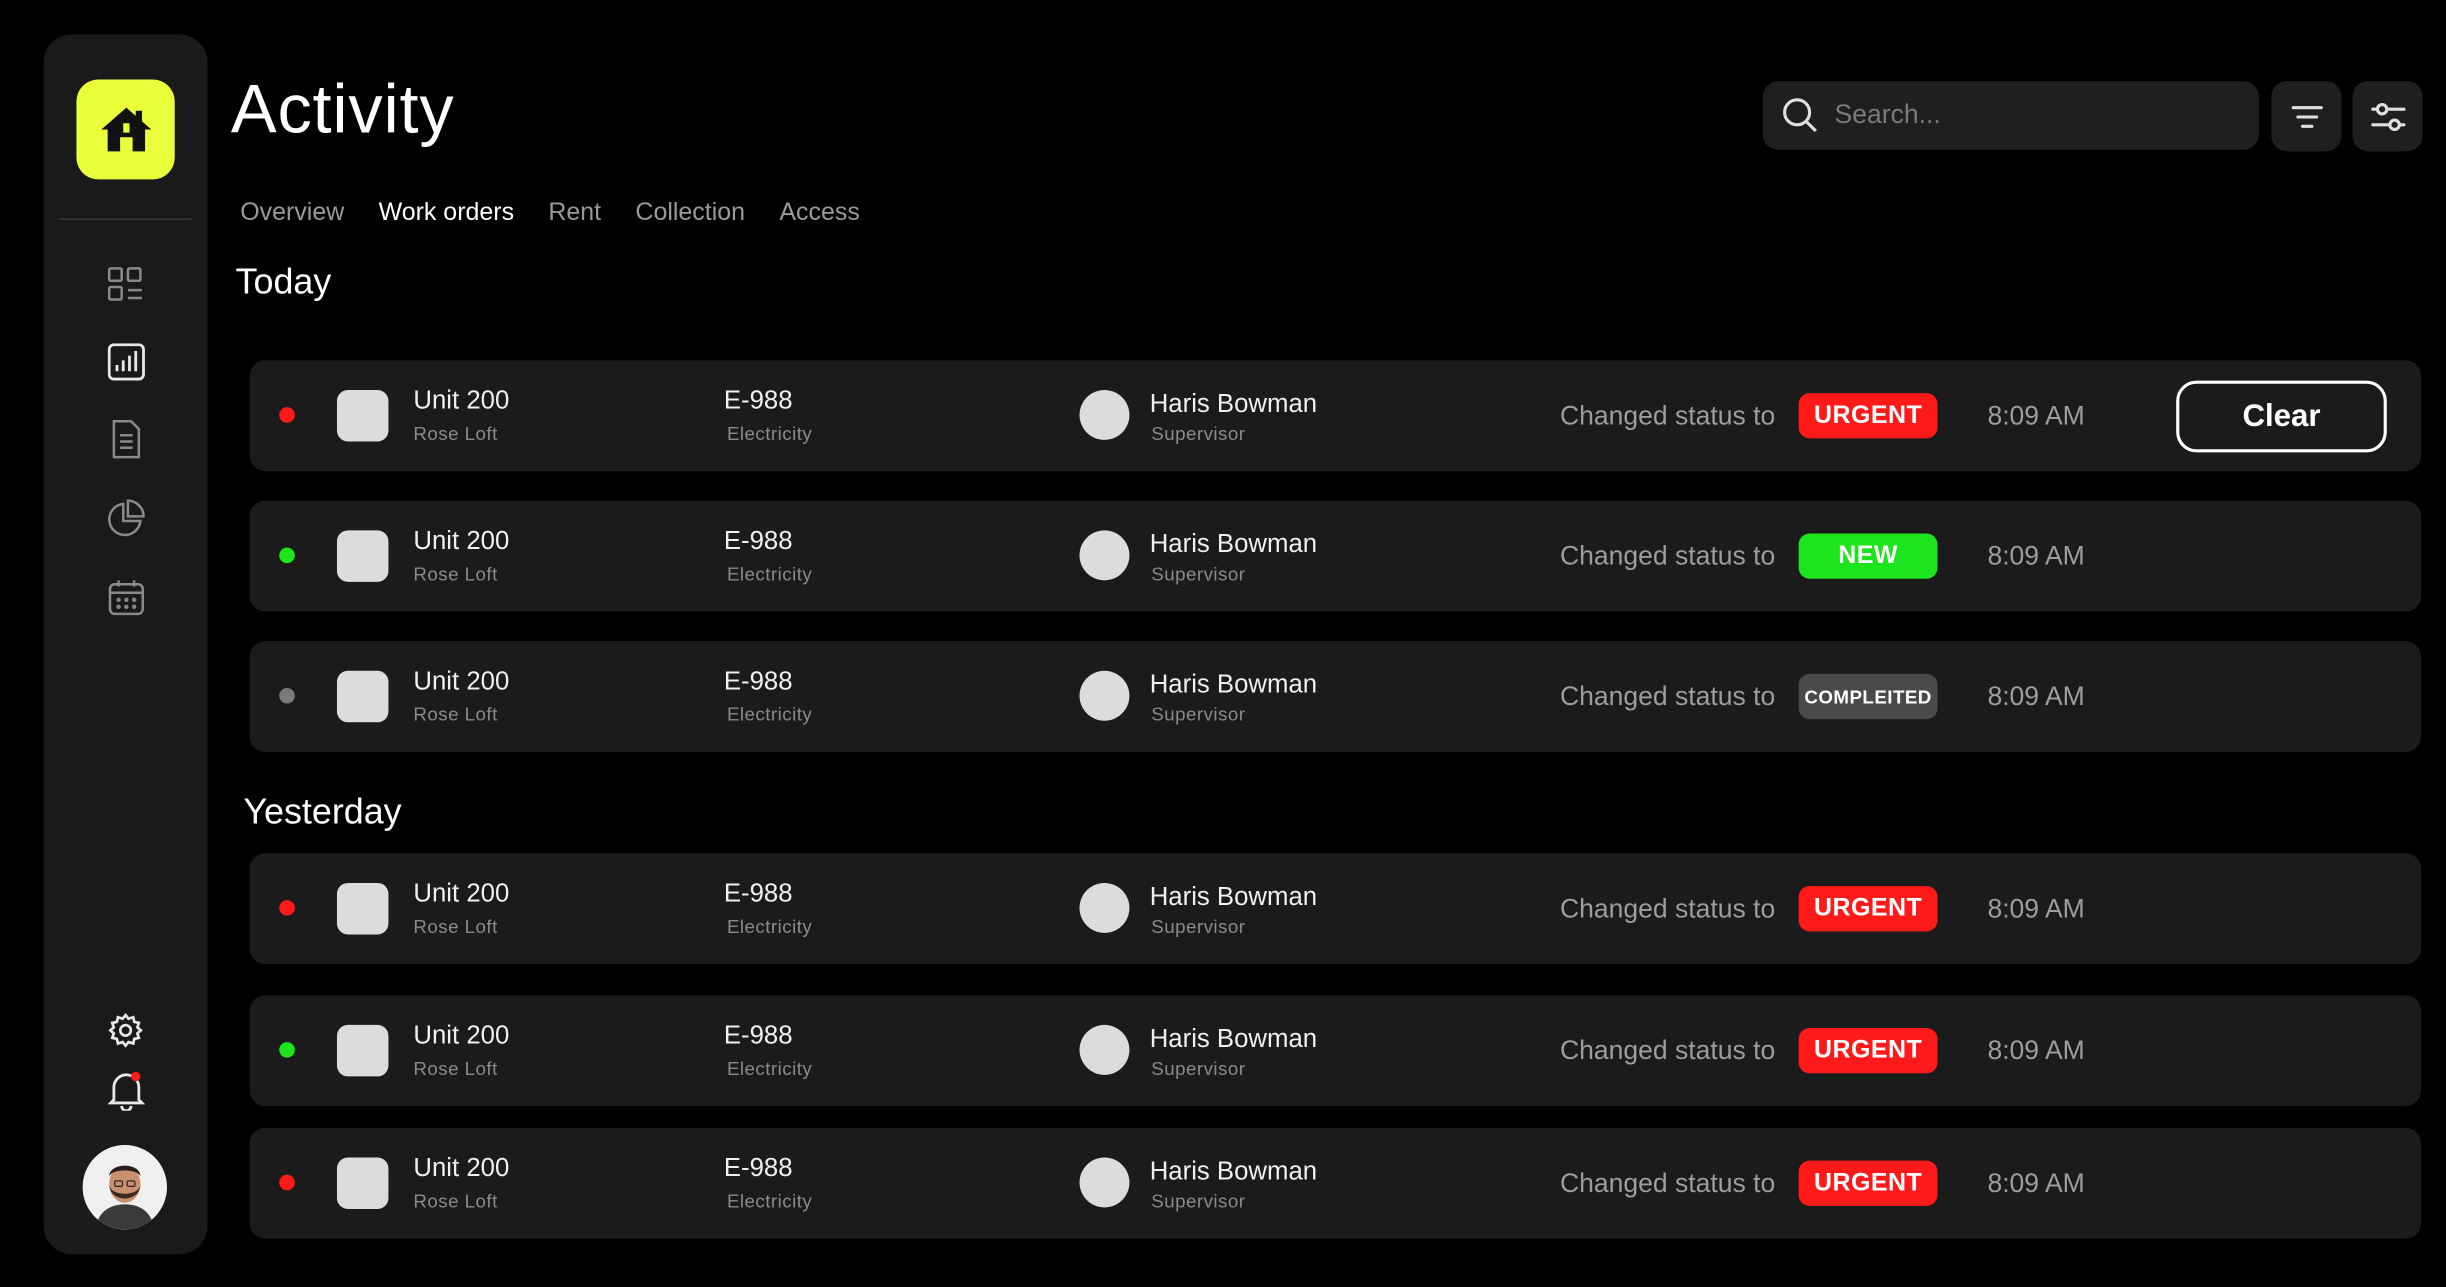 This screenshot has width=2446, height=1287. What do you see at coordinates (1868, 696) in the screenshot?
I see `status-badge: COMPLEITED` at bounding box center [1868, 696].